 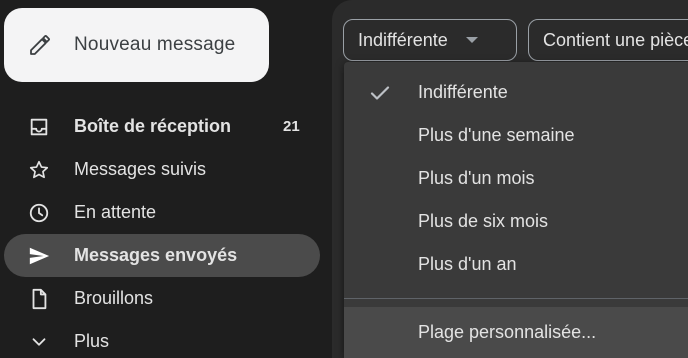 What do you see at coordinates (153, 126) in the screenshot?
I see `sidebar-item-label: Boîte de réception` at bounding box center [153, 126].